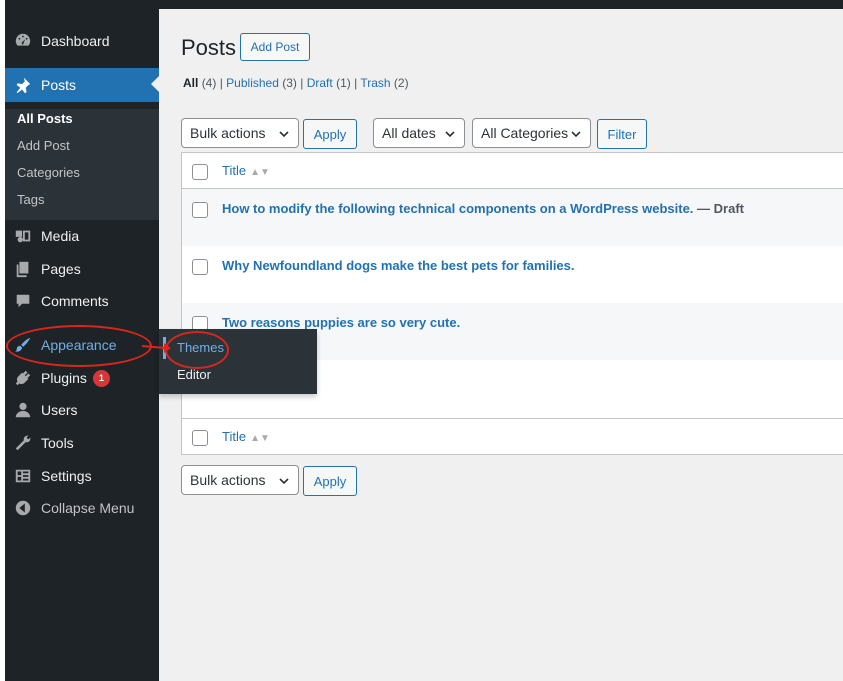  I want to click on apply-button-top: Apply, so click(330, 134).